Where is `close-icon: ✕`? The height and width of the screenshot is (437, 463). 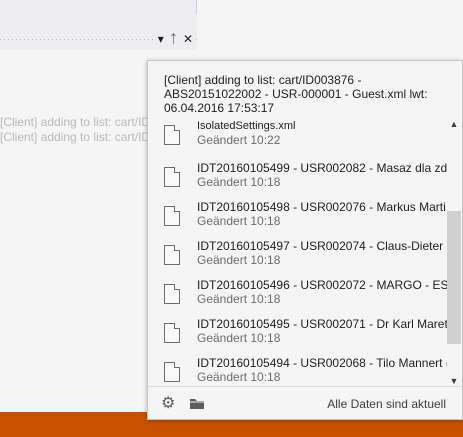
close-icon: ✕ is located at coordinates (188, 39).